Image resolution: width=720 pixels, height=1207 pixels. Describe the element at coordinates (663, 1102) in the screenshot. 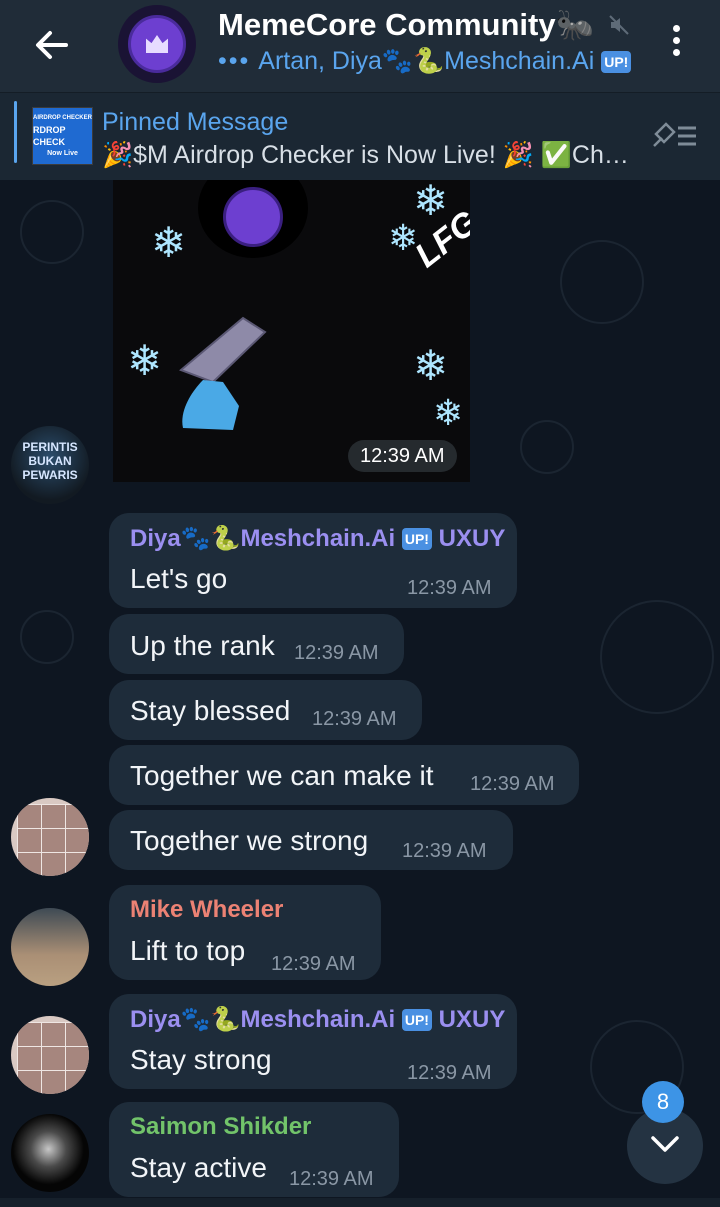

I see `unread-count-badge: 8` at that location.